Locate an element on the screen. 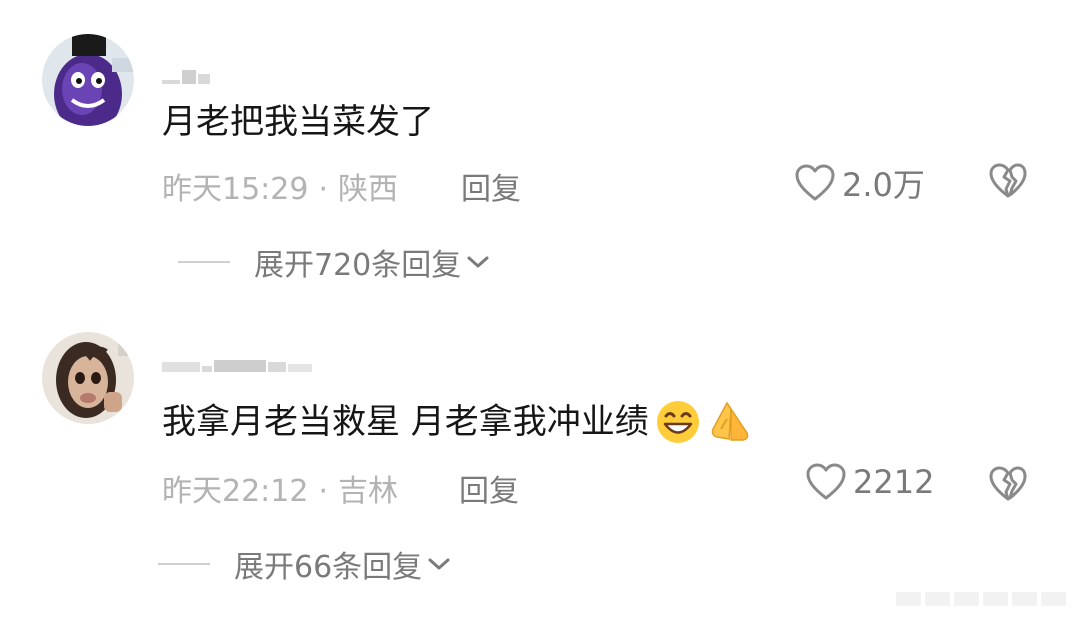 Image resolution: width=1080 pixels, height=624 pixels. comment-time: 昨天22:12 is located at coordinates (235, 491).